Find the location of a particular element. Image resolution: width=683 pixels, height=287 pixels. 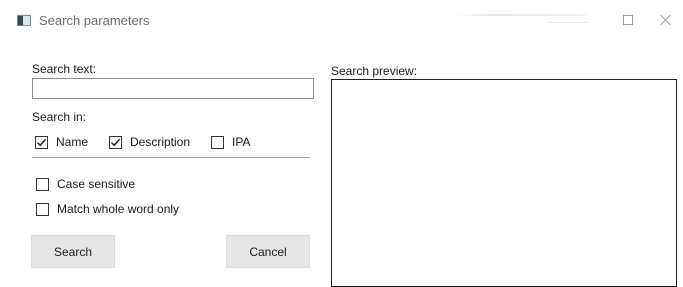

maximize-icon is located at coordinates (628, 20).